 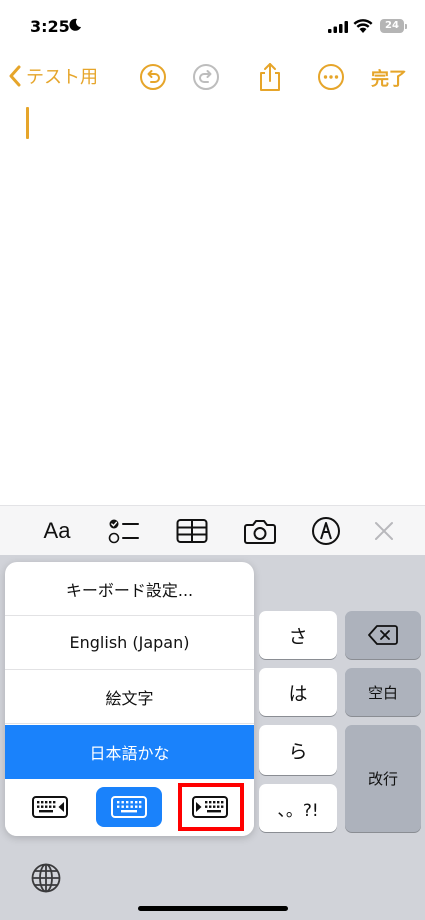 I want to click on menu-item-label: English (Japan), so click(x=129, y=642).